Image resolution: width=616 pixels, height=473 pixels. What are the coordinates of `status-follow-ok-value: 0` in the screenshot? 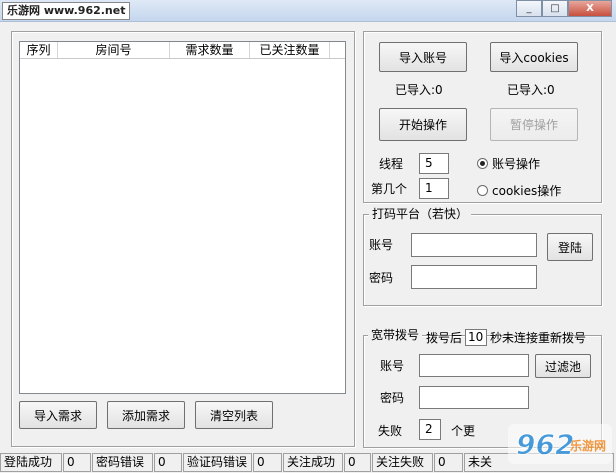 It's located at (357, 462).